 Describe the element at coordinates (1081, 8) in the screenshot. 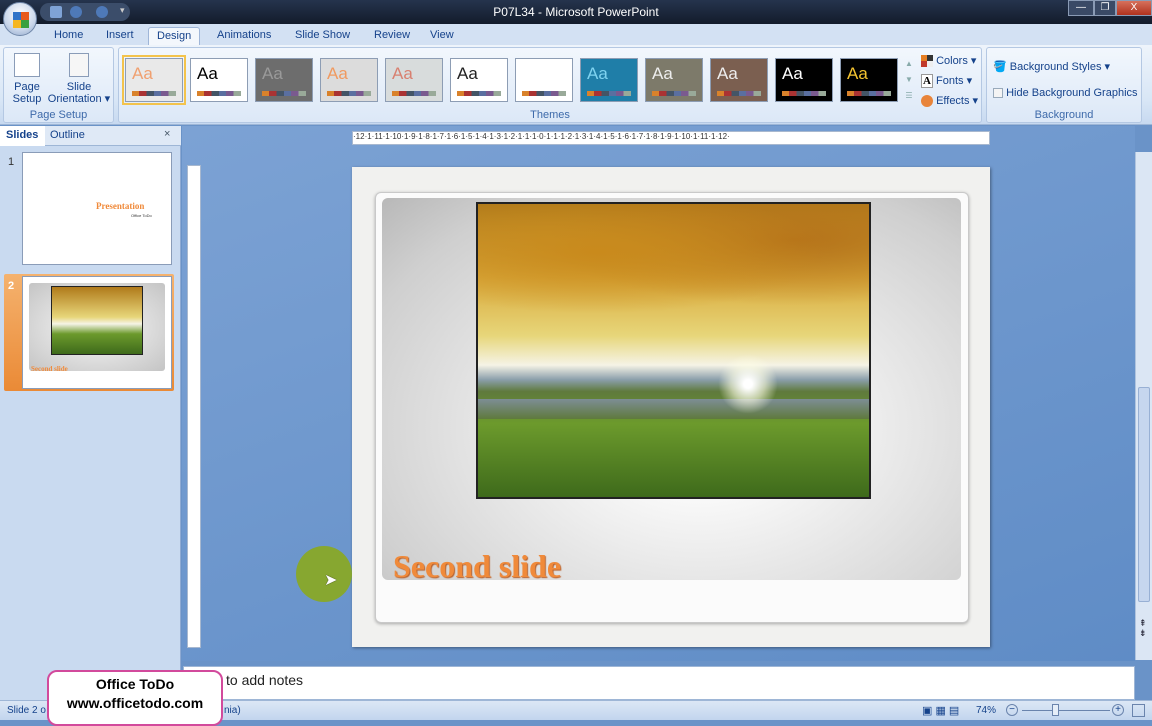

I see `minimize-button: —` at that location.